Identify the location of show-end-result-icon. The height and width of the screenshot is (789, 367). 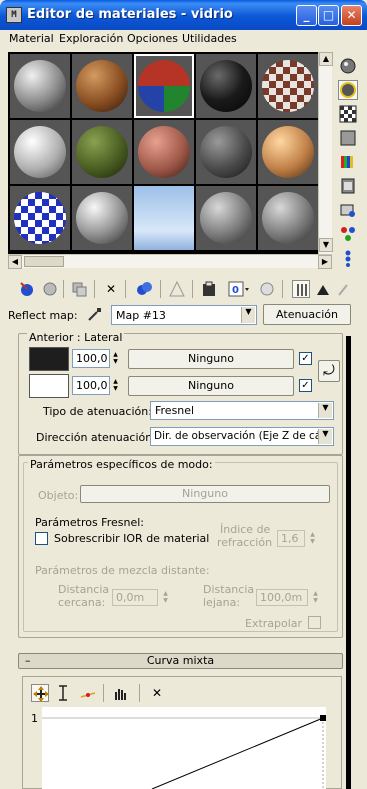
(301, 289).